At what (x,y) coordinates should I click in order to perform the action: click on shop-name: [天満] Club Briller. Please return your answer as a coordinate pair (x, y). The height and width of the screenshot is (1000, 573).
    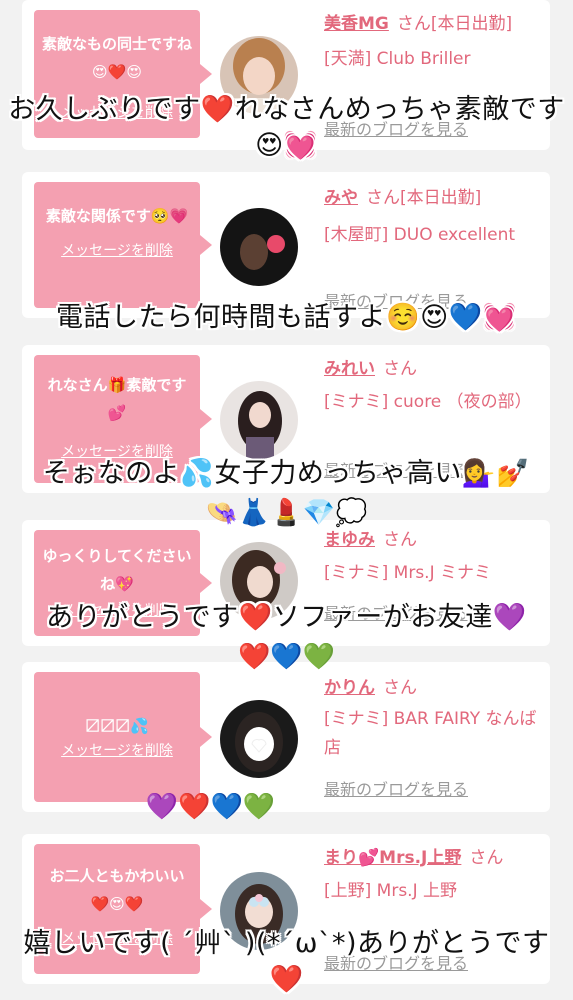
    Looking at the image, I should click on (397, 59).